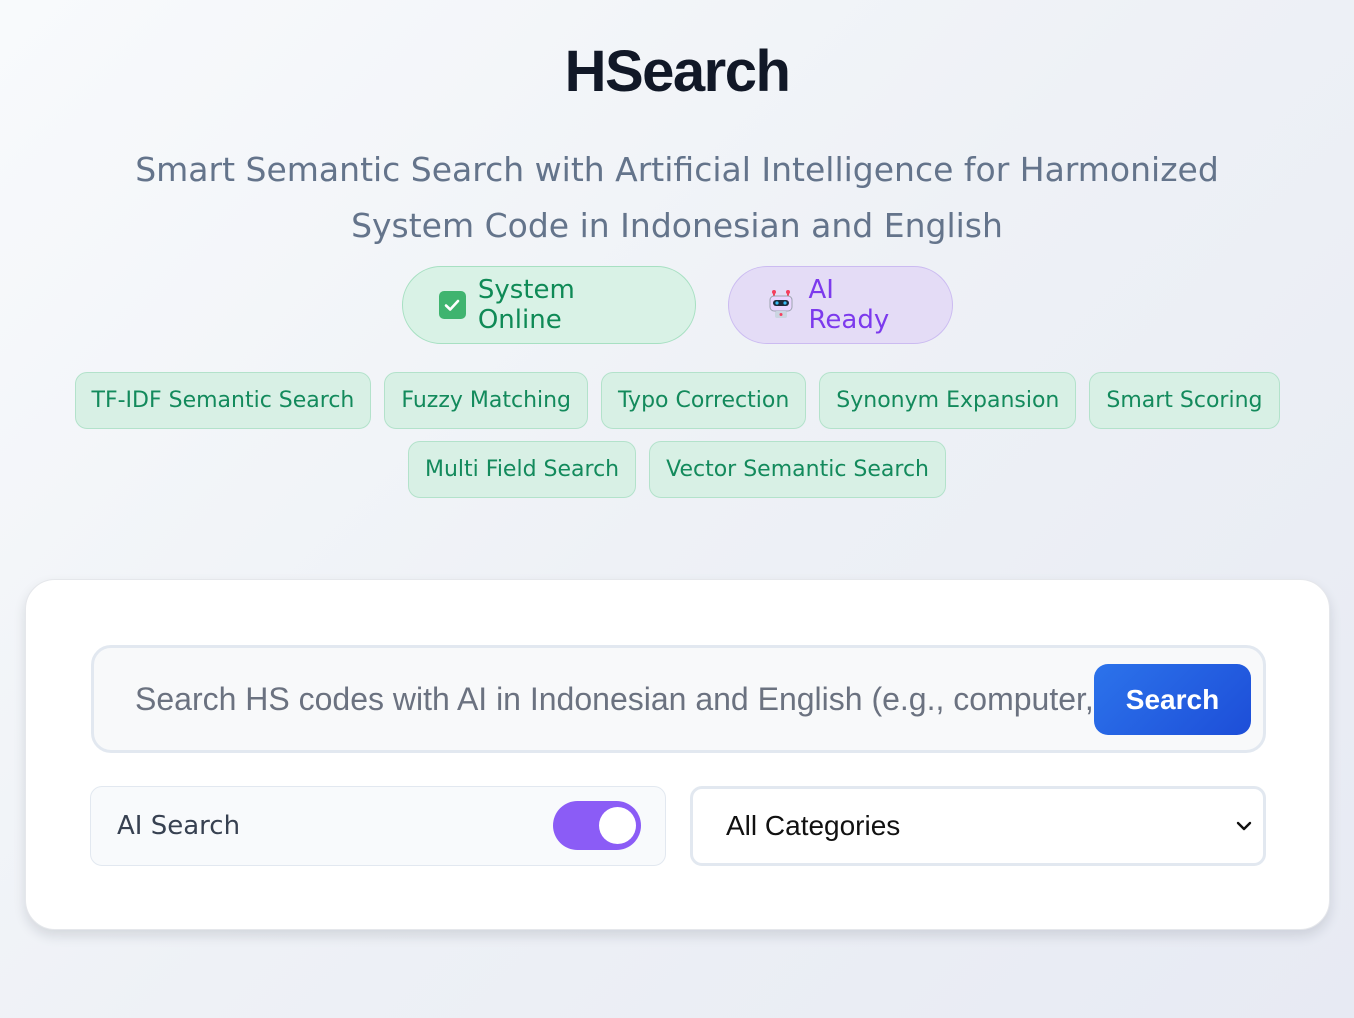 The width and height of the screenshot is (1354, 1018). Describe the element at coordinates (813, 825) in the screenshot. I see `category-selected-value: All Categories` at that location.